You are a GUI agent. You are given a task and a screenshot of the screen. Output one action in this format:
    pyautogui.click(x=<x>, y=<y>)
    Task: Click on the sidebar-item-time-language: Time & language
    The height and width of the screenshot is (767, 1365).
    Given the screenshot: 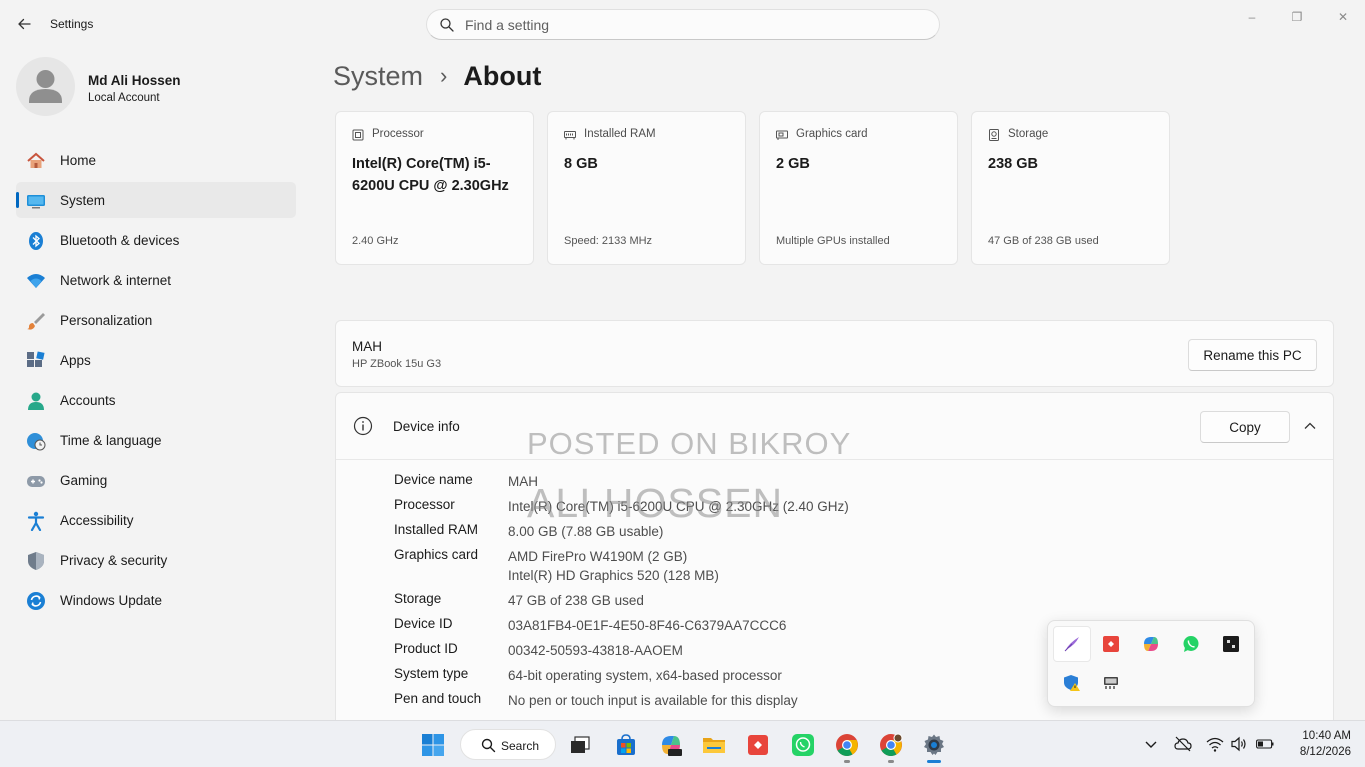 What is the action you would take?
    pyautogui.click(x=156, y=440)
    